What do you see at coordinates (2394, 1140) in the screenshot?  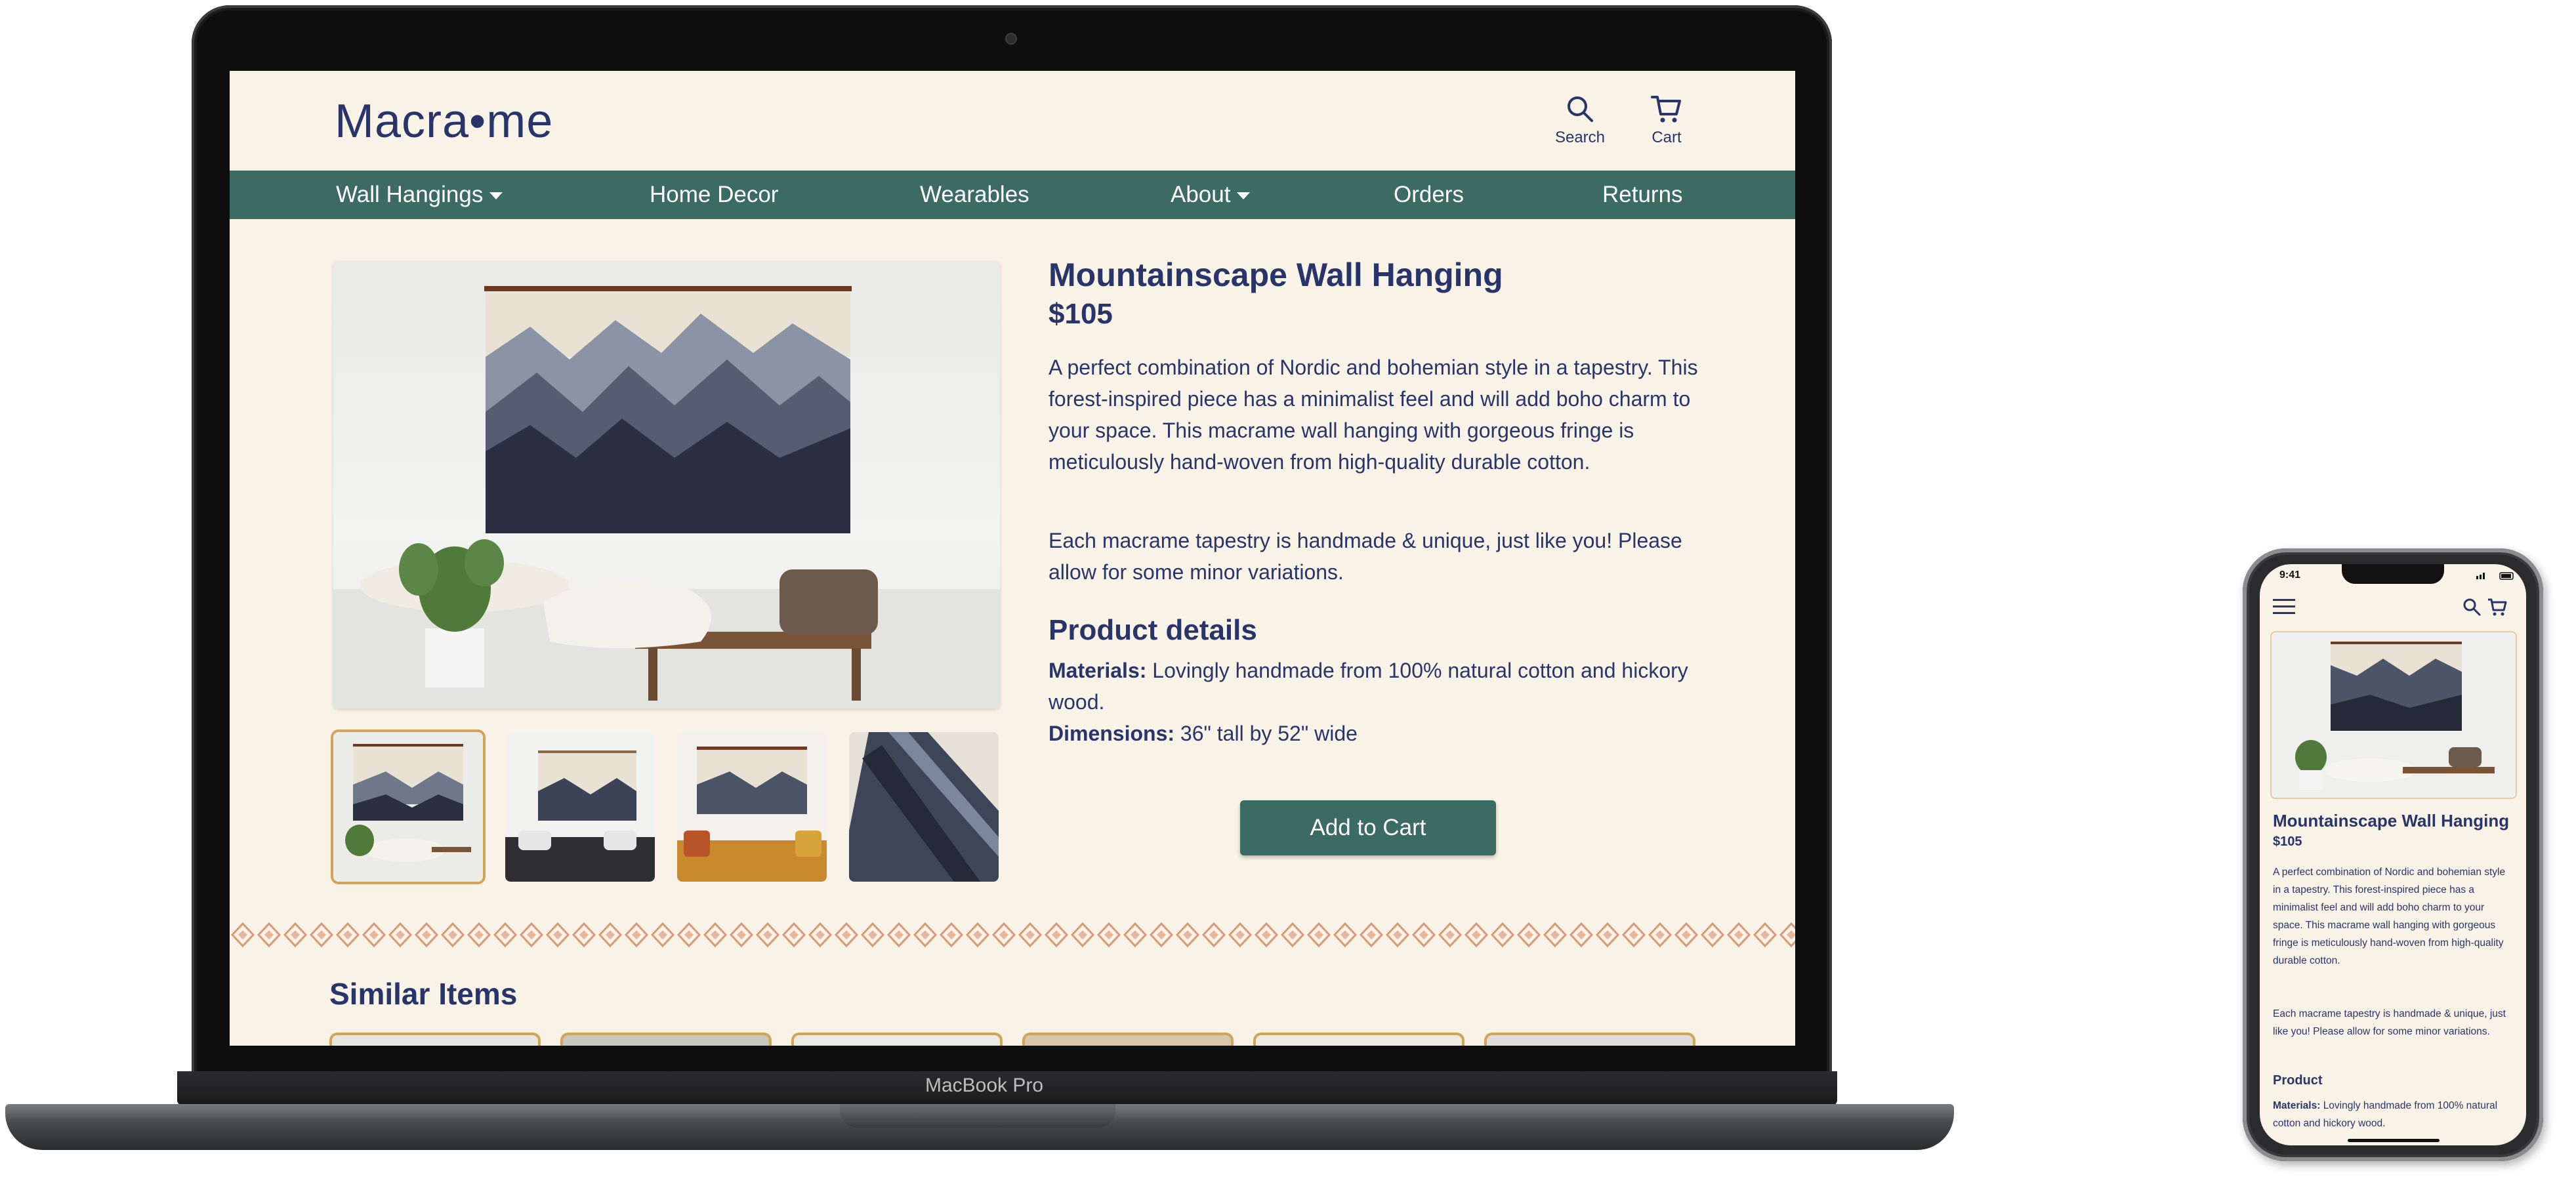 I see `home-indicator` at bounding box center [2394, 1140].